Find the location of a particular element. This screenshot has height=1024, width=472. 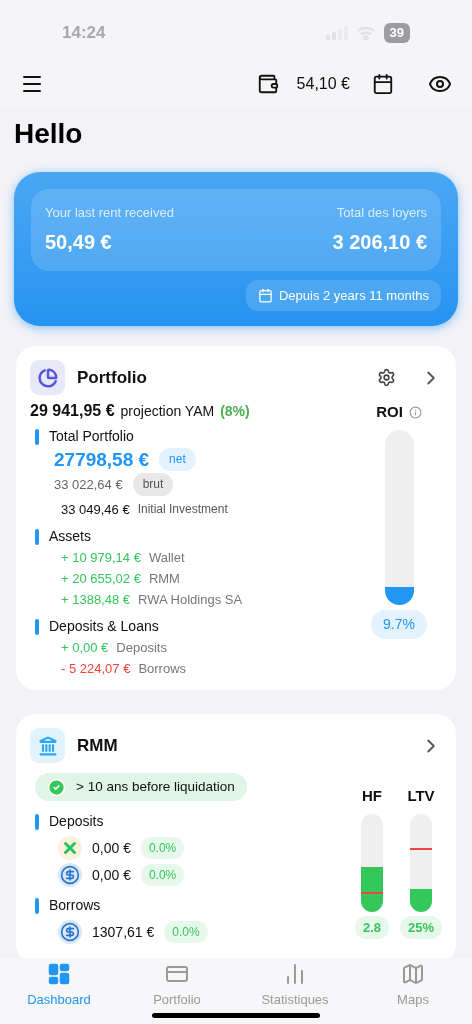

card-title: Portfolio is located at coordinates (112, 377).